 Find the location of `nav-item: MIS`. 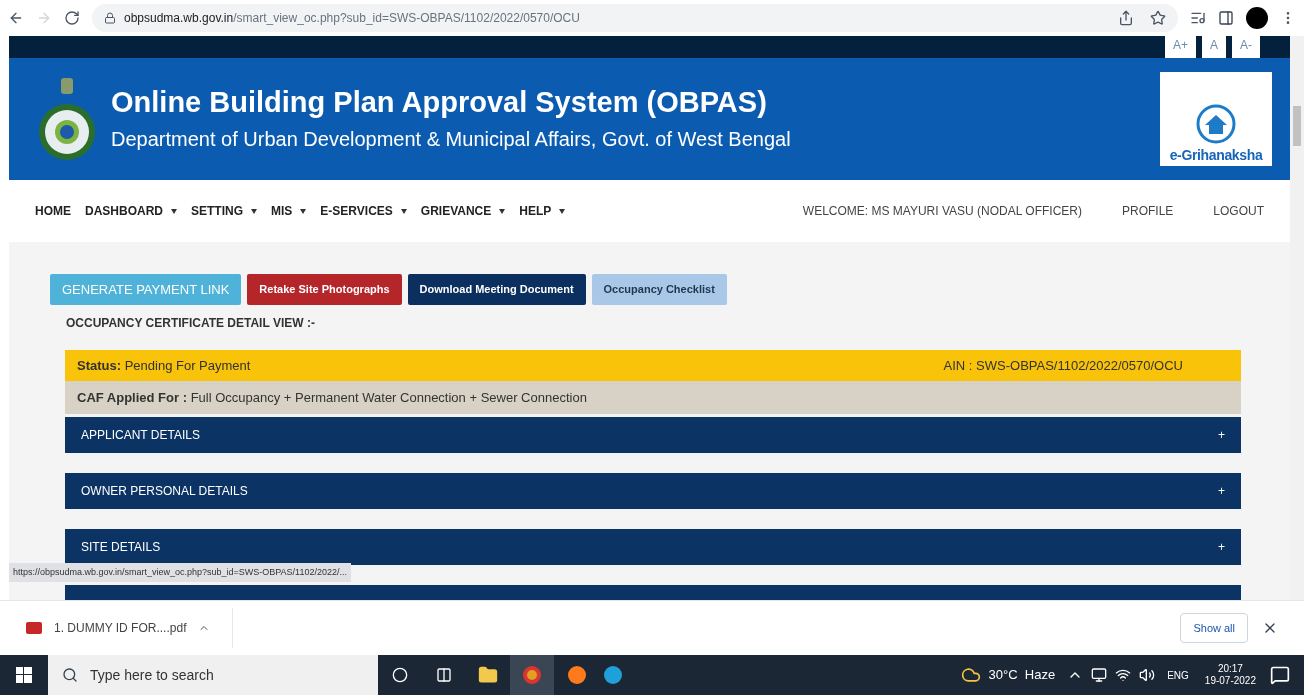

nav-item: MIS is located at coordinates (289, 211).